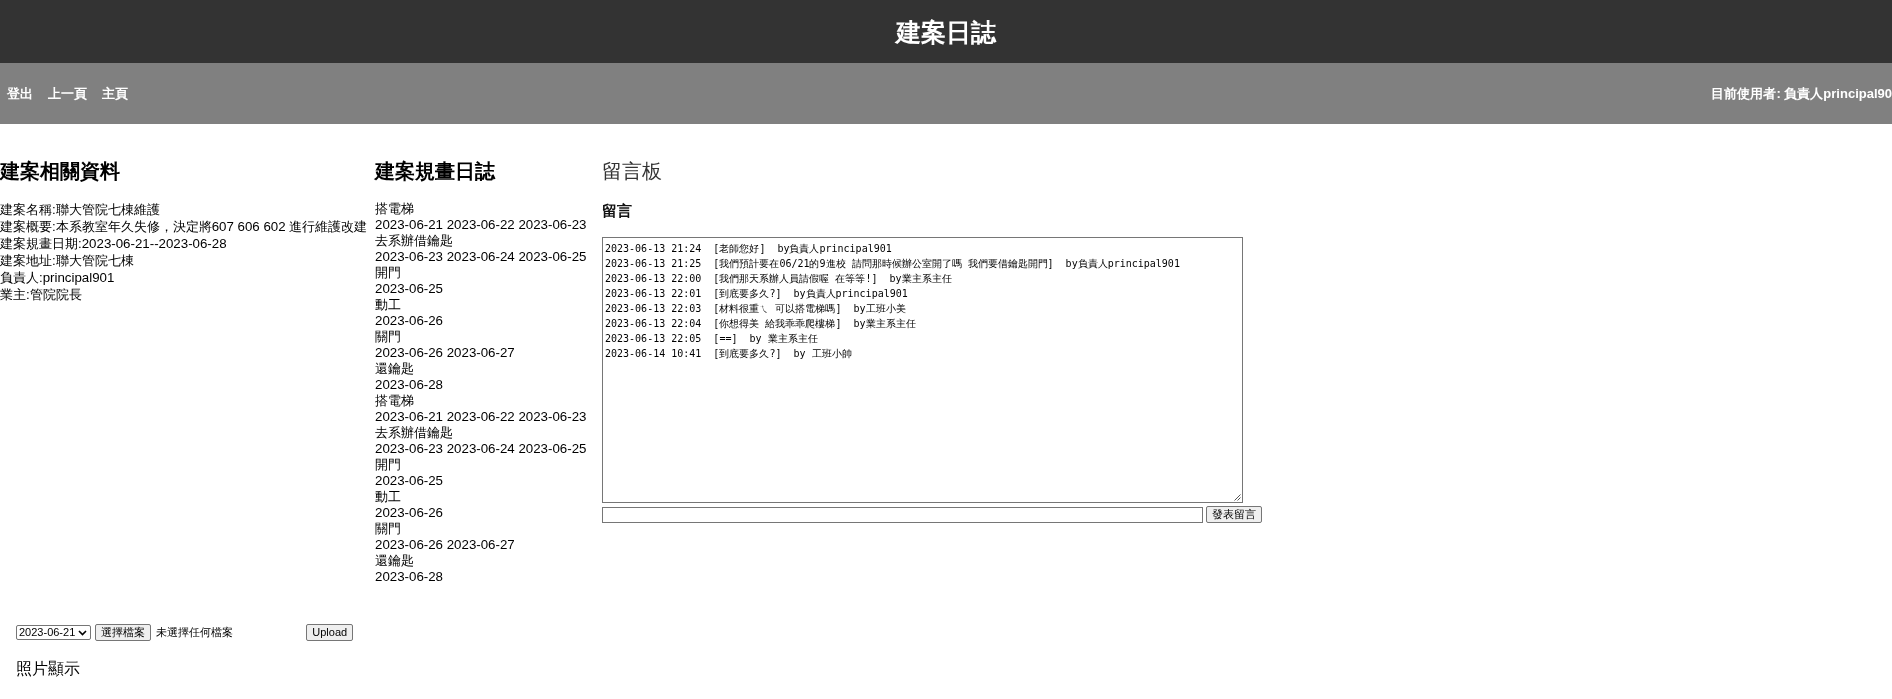 Image resolution: width=1892 pixels, height=699 pixels. Describe the element at coordinates (114, 243) in the screenshot. I see `info-line: 建案規畫日期:2023-06-21--2023-06-28` at that location.